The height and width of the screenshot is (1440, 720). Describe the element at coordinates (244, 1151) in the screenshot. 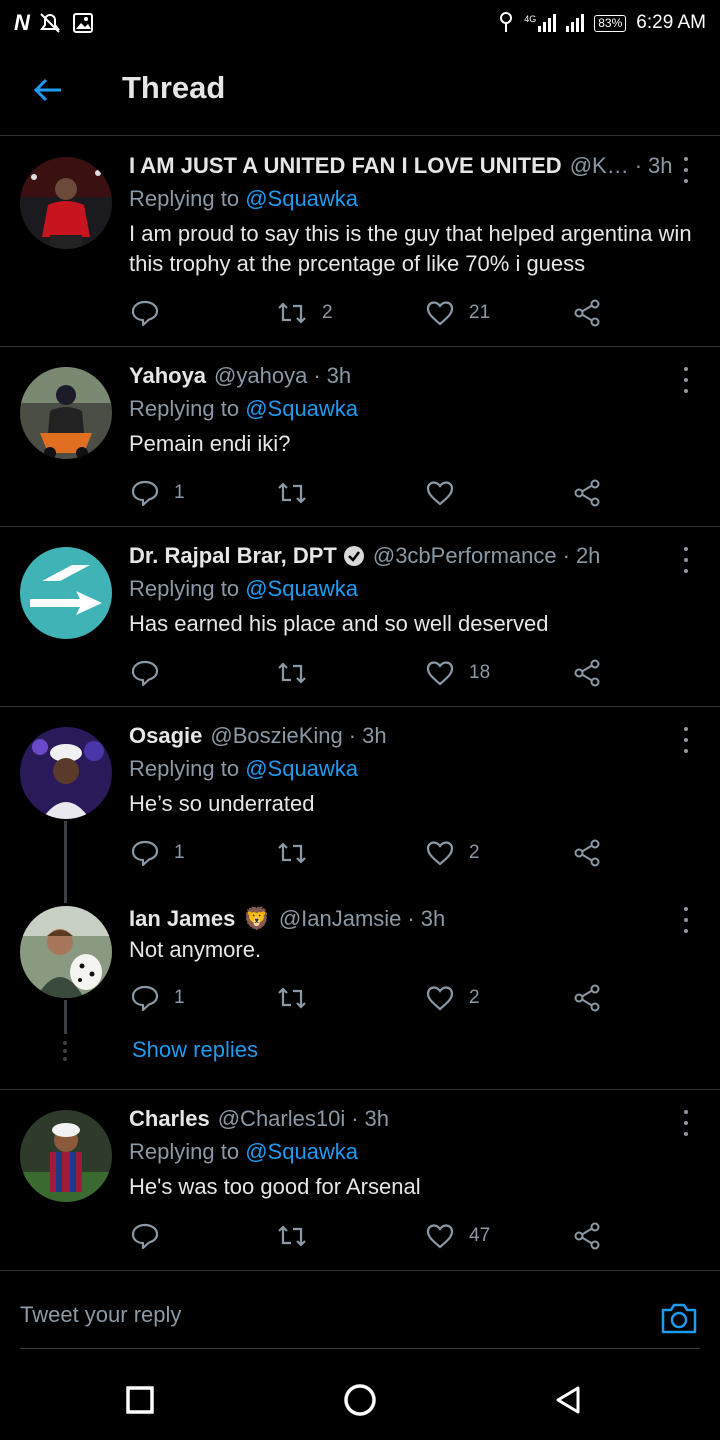

I see `replying-to: Replying to @Squawka` at that location.